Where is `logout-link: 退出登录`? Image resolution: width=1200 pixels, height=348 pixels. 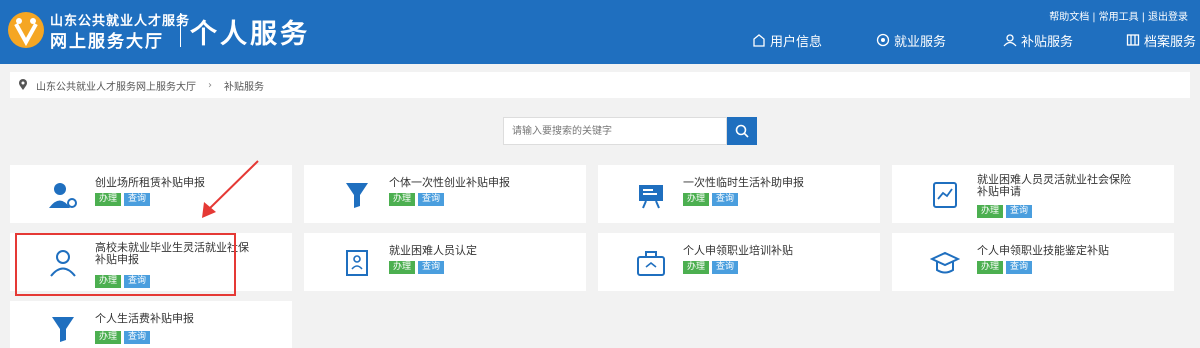
logout-link: 退出登录 is located at coordinates (1168, 17).